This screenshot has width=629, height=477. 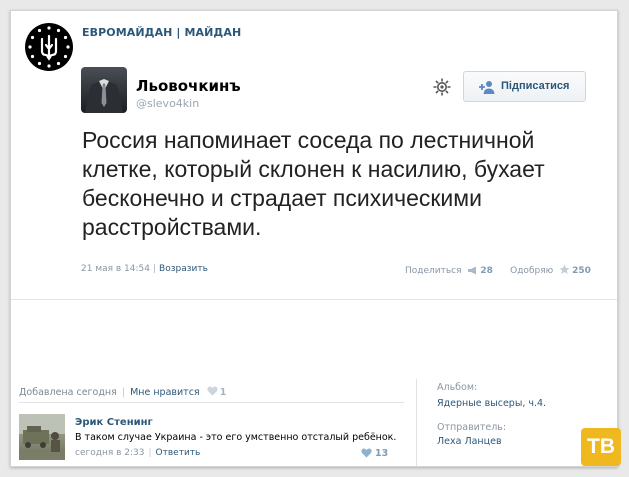 I want to click on tweet-meta: 21 мая в 14:54 | Возразить, so click(x=144, y=269).